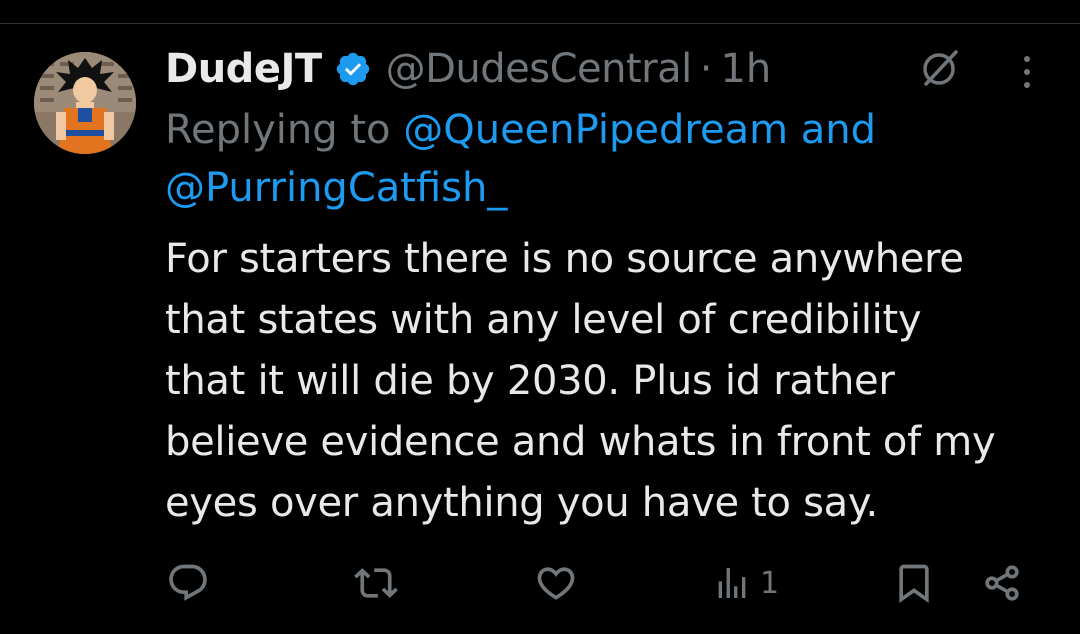  I want to click on mention-link: @QueenPipedream, so click(595, 130).